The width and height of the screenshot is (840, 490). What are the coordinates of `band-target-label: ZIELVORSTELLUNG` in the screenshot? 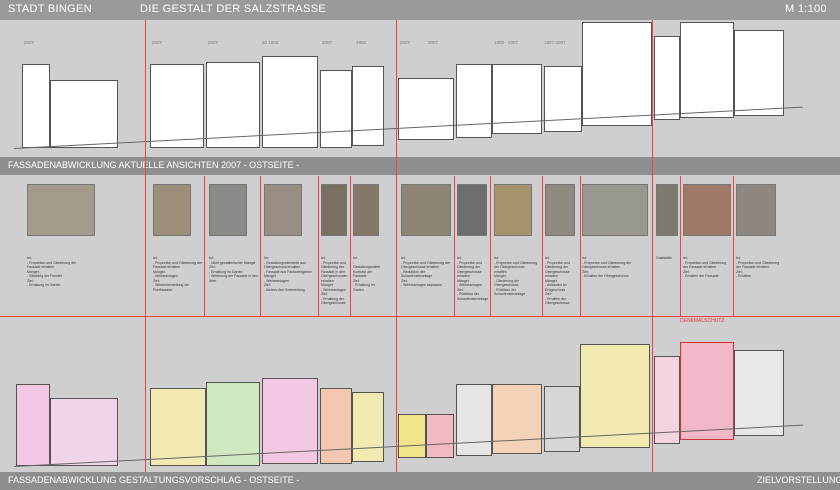 It's located at (798, 480).